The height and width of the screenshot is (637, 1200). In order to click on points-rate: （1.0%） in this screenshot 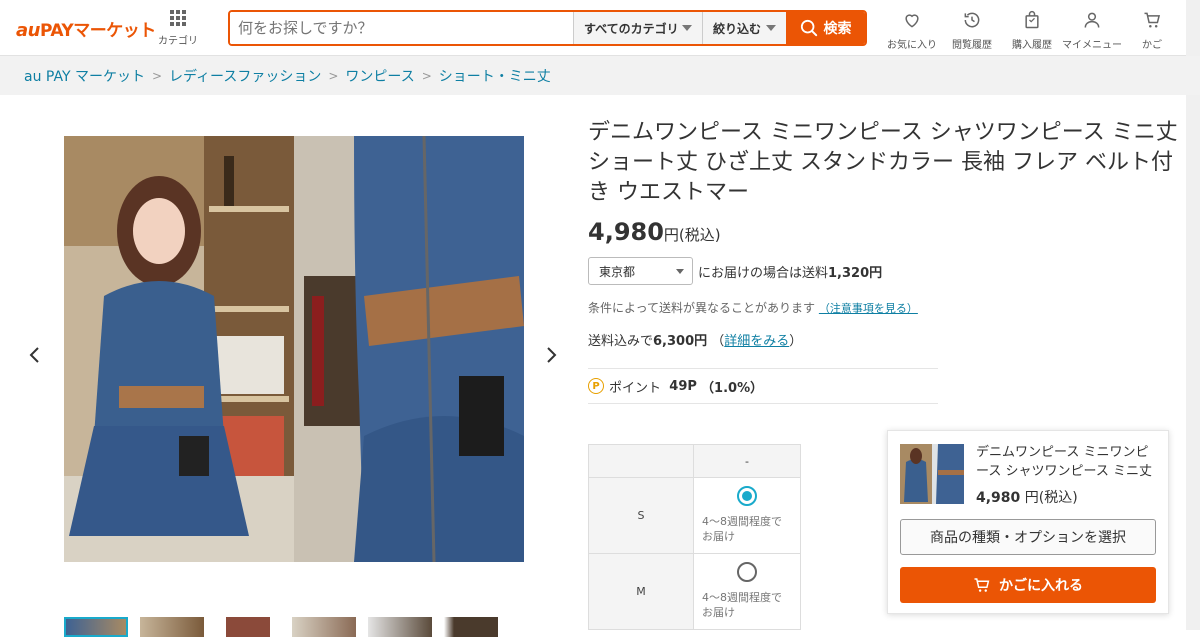, I will do `click(732, 388)`.